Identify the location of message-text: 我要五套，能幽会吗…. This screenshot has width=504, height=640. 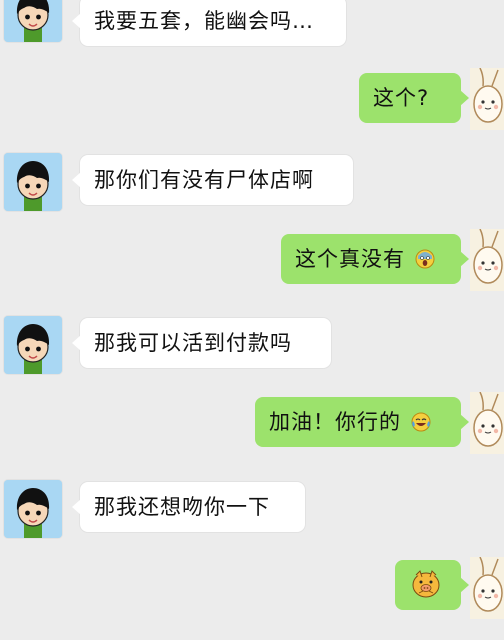
(204, 21).